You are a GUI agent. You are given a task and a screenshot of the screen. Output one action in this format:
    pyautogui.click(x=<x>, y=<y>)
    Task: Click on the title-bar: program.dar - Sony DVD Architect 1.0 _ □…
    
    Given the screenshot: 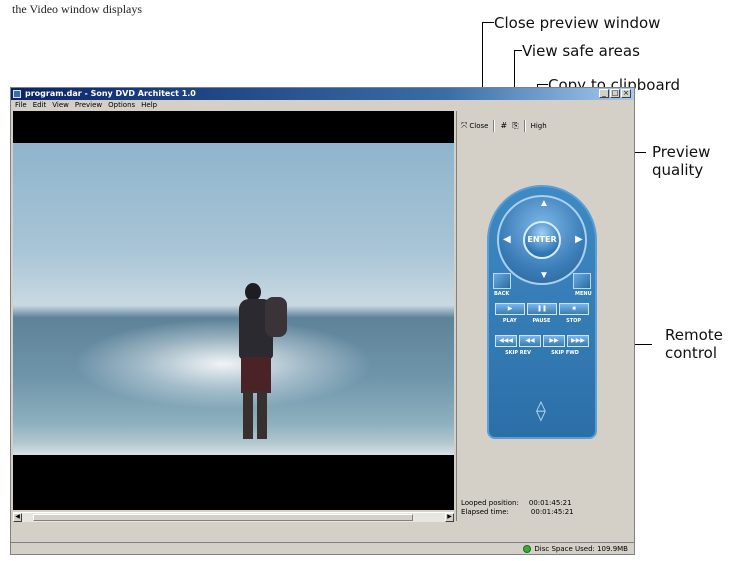 What is the action you would take?
    pyautogui.click(x=322, y=94)
    